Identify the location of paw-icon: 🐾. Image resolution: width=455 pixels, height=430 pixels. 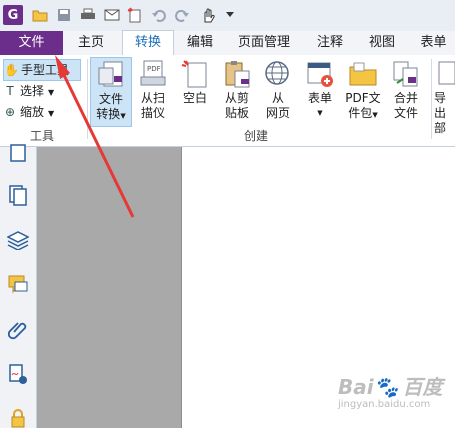
(386, 387).